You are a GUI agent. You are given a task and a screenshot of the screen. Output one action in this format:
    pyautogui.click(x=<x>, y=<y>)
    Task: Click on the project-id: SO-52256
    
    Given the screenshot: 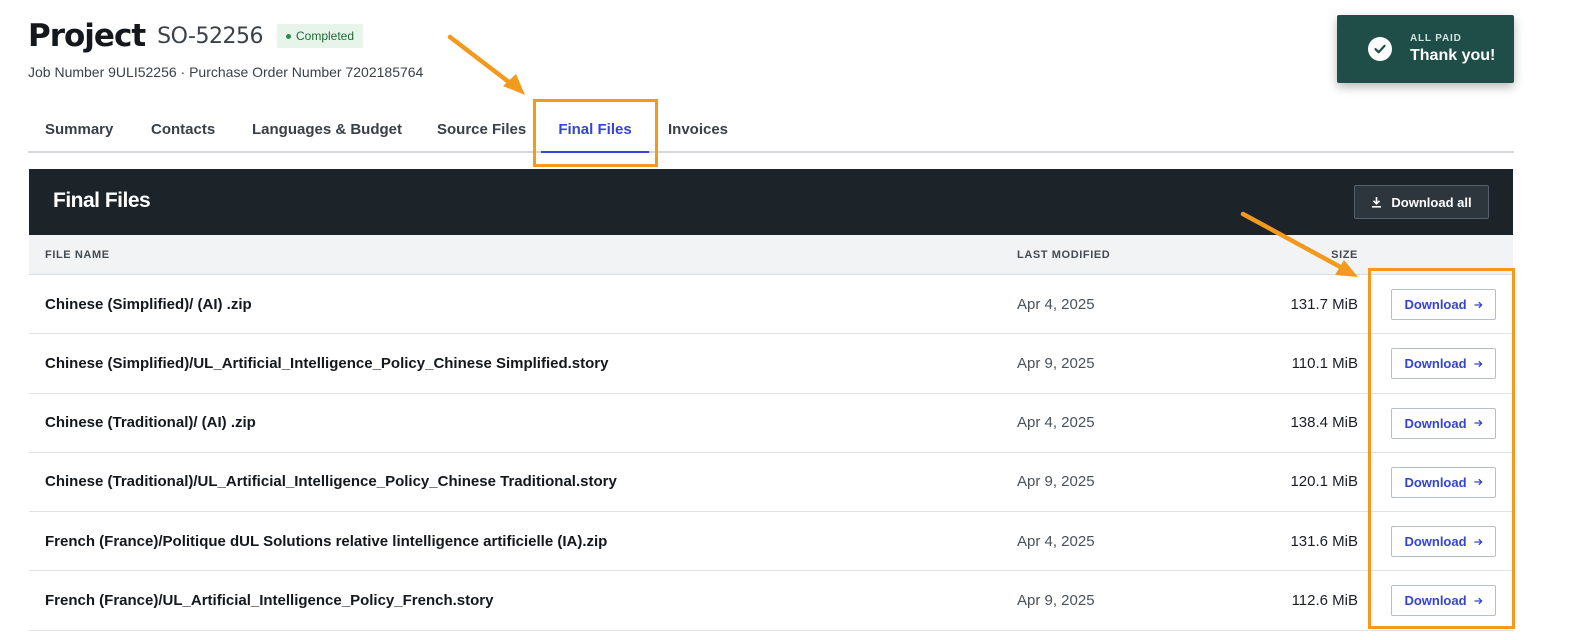 What is the action you would take?
    pyautogui.click(x=210, y=36)
    